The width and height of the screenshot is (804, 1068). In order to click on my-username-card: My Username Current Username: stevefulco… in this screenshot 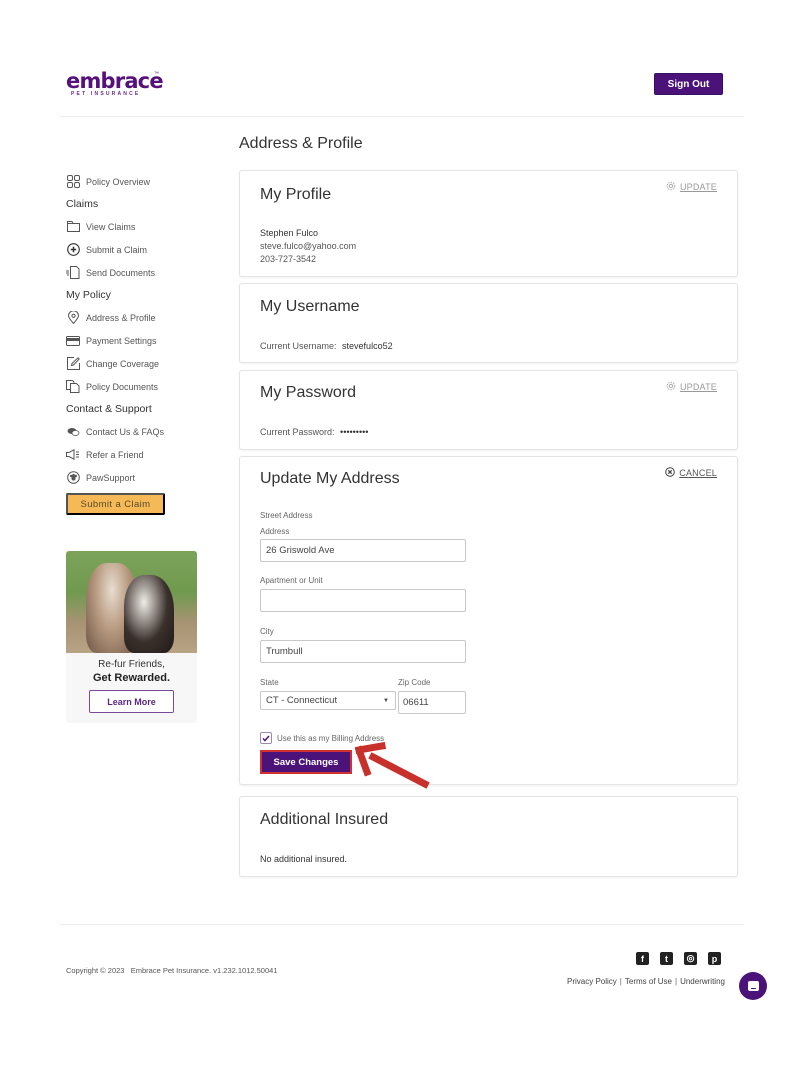, I will do `click(488, 323)`.